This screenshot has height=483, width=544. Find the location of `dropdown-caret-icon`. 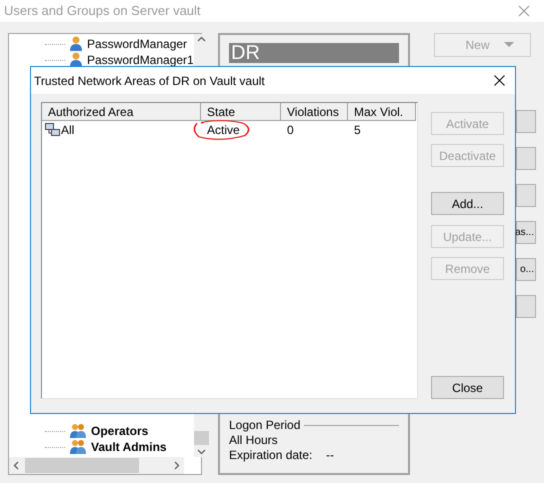

dropdown-caret-icon is located at coordinates (509, 45).